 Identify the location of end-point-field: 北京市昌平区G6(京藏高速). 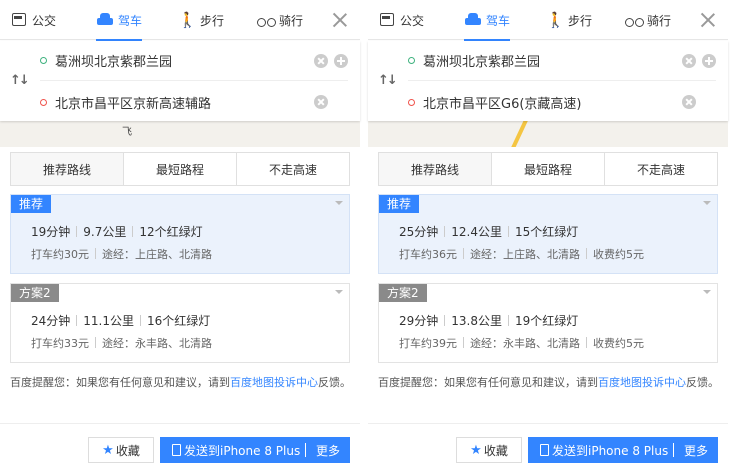
(562, 102).